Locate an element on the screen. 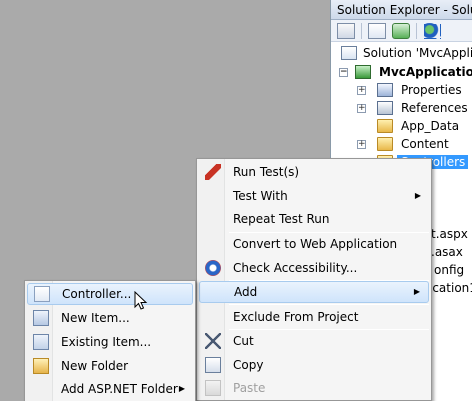 This screenshot has width=472, height=401. tree-item-global-asax: .asax is located at coordinates (447, 252).